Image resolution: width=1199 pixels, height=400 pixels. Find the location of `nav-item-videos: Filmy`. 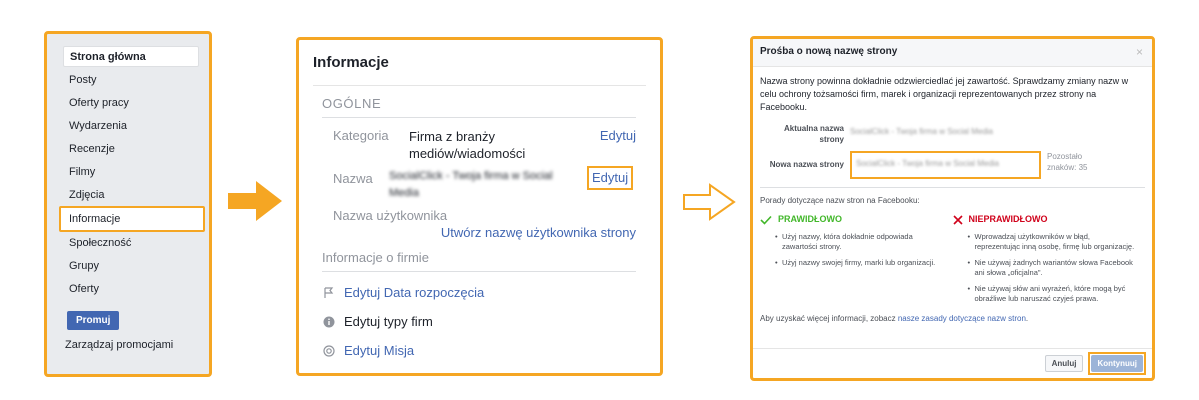

nav-item-videos: Filmy is located at coordinates (131, 172).